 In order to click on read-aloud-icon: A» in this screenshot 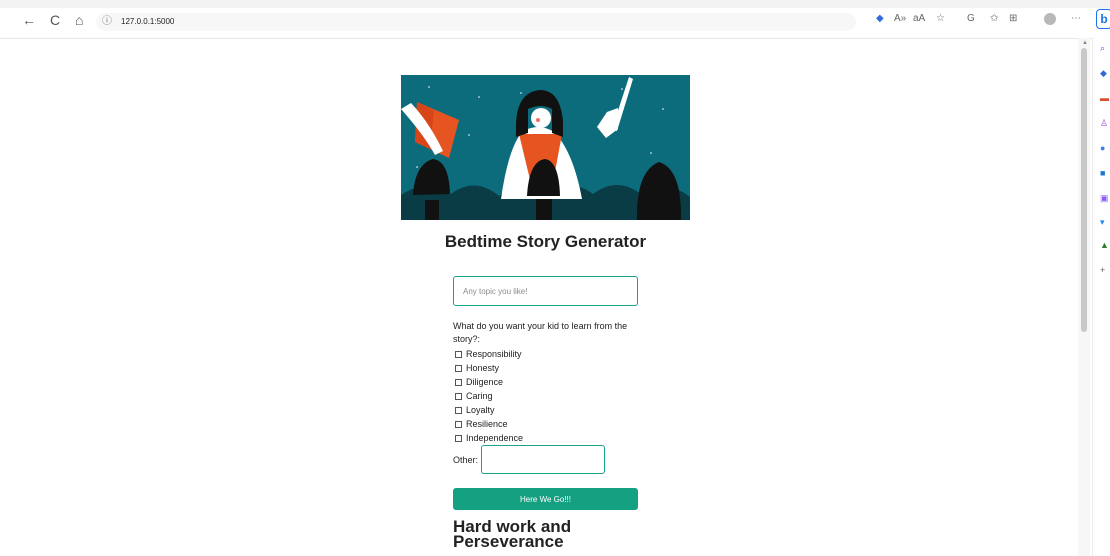, I will do `click(900, 19)`.